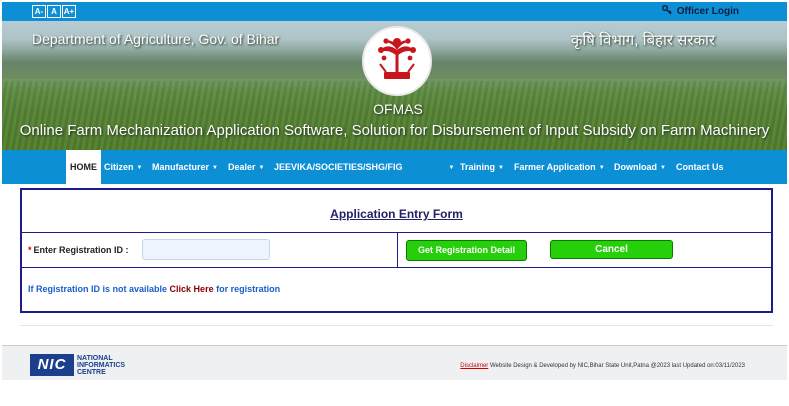  I want to click on nic-logo: NIC NATIONAL INFORMATICS CENTRE, so click(77, 365).